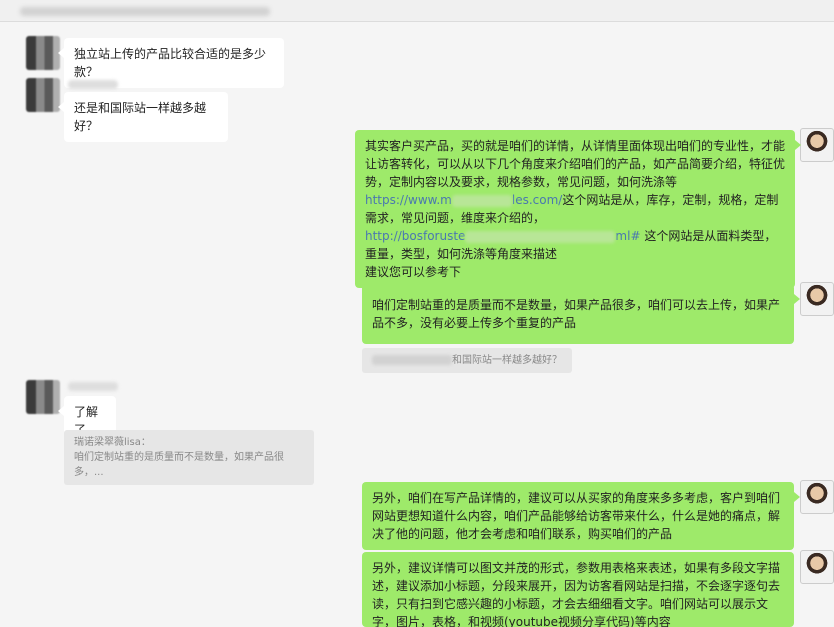  I want to click on window-top-bar, so click(417, 11).